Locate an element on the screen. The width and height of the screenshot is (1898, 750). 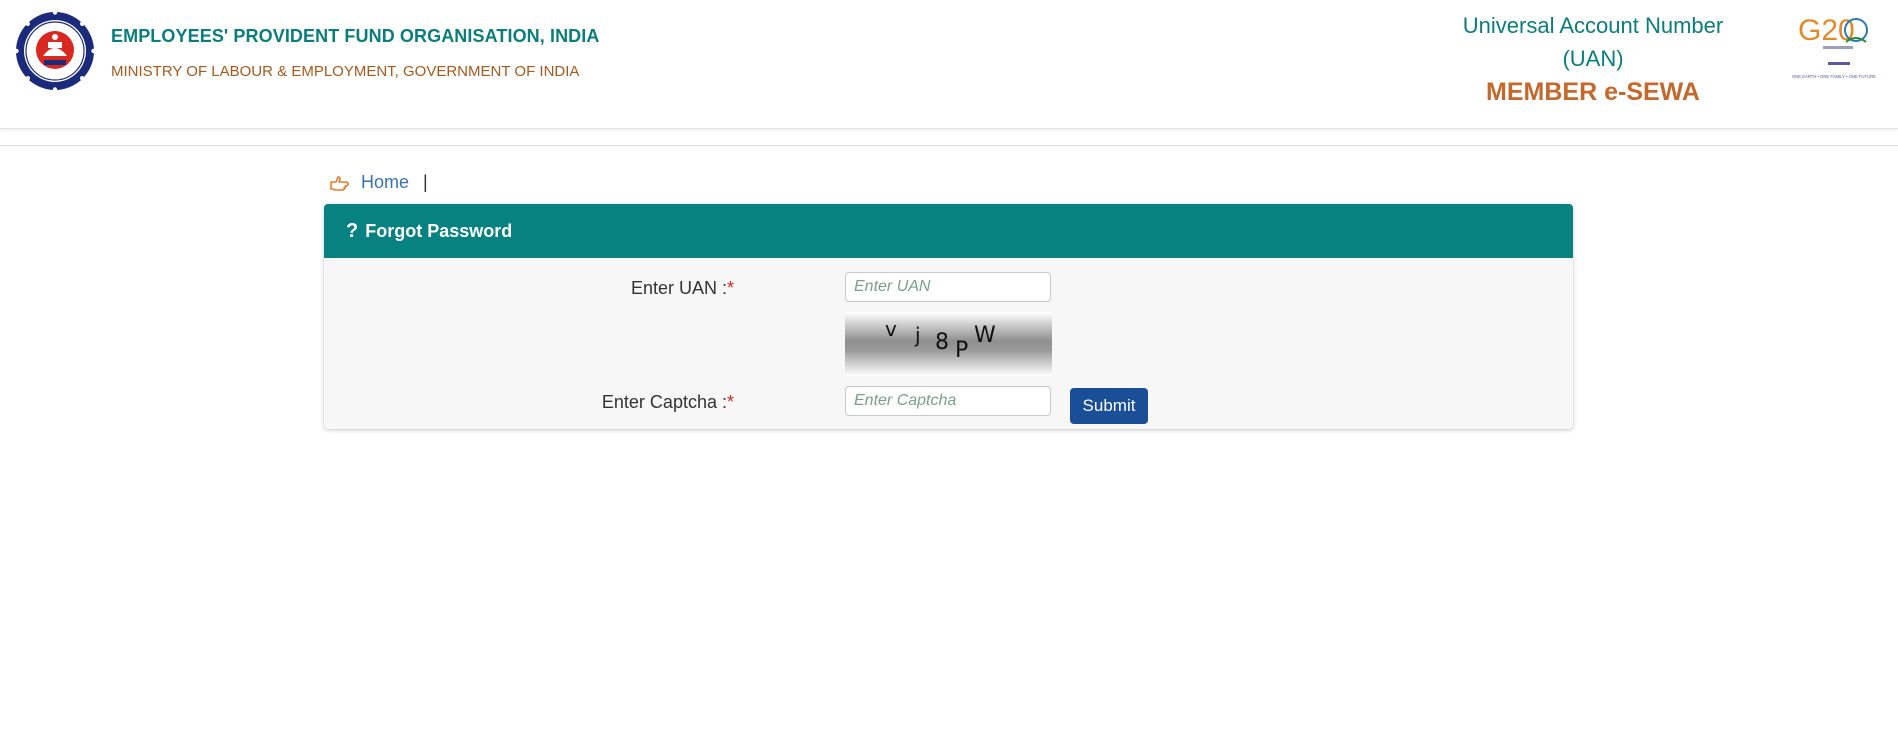
uan-label-text: Enter UAN : is located at coordinates (678, 288).